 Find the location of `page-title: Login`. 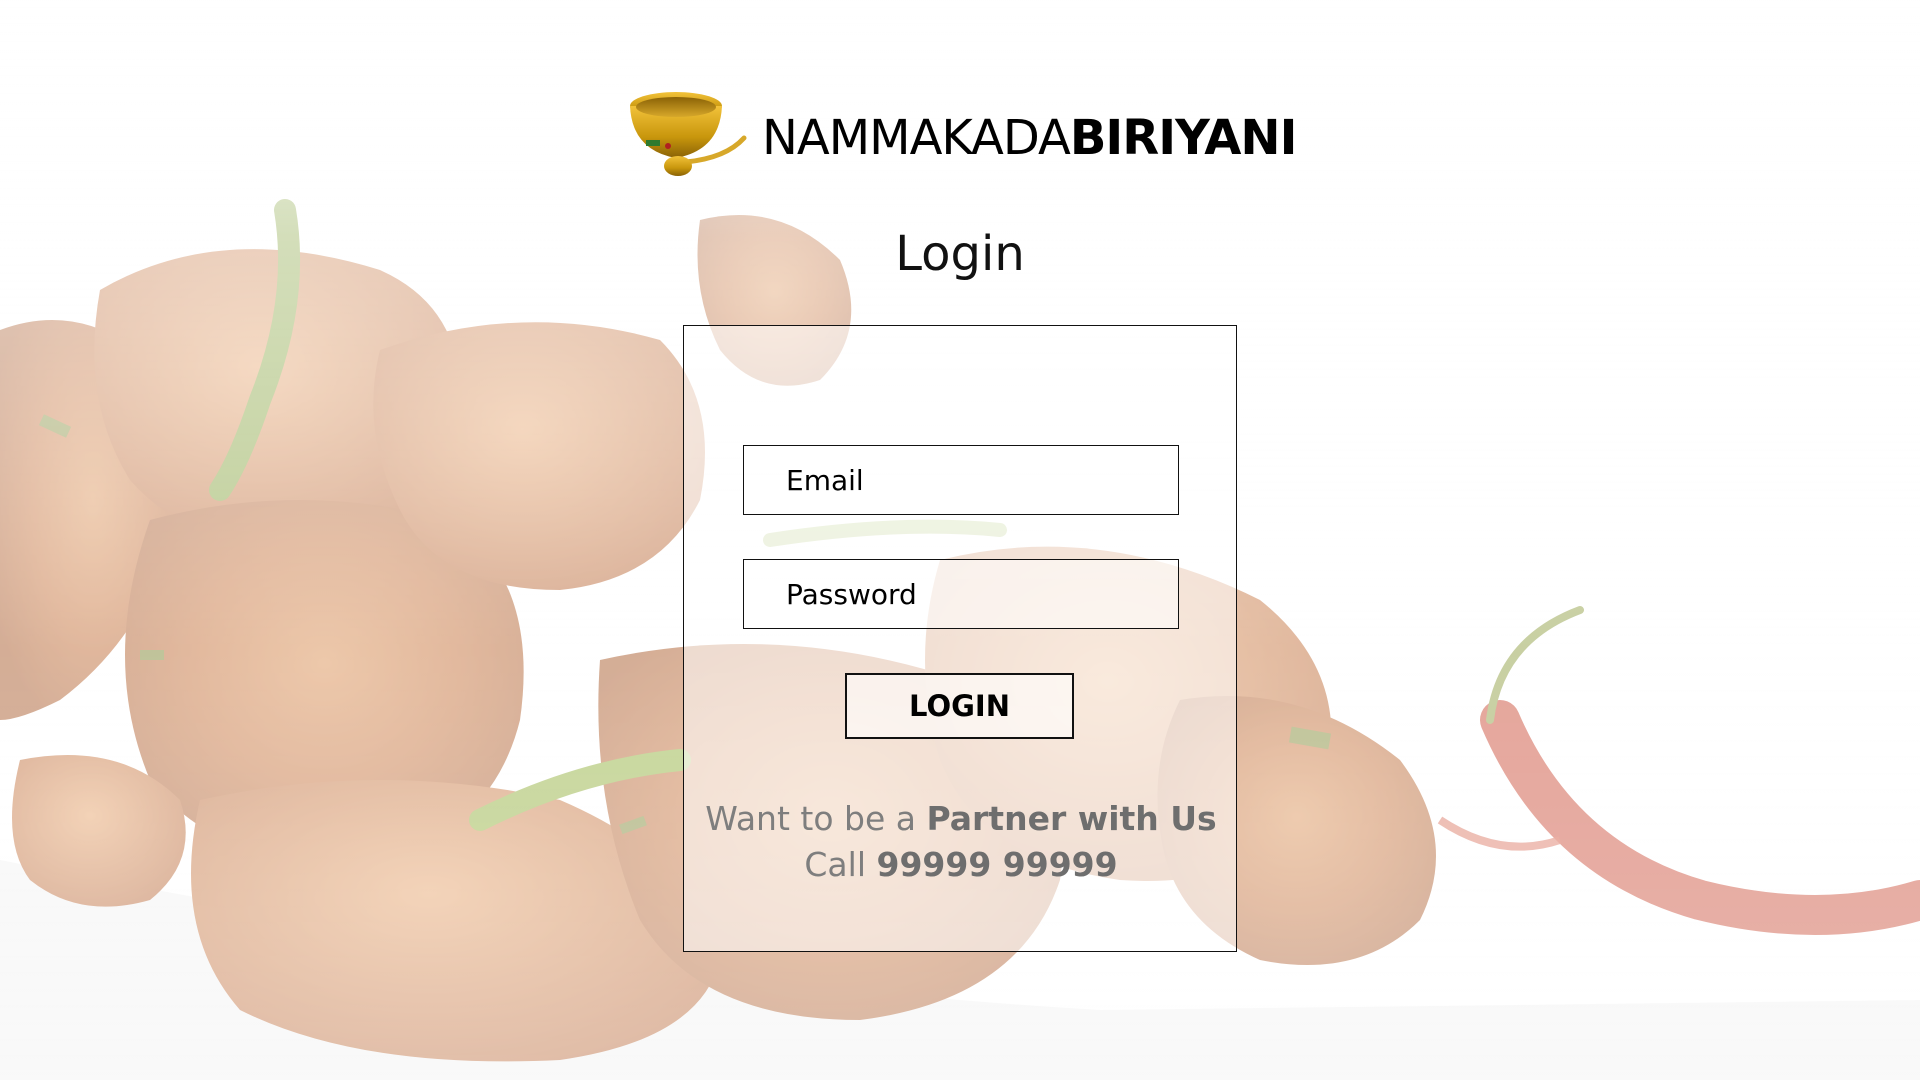

page-title: Login is located at coordinates (960, 254).